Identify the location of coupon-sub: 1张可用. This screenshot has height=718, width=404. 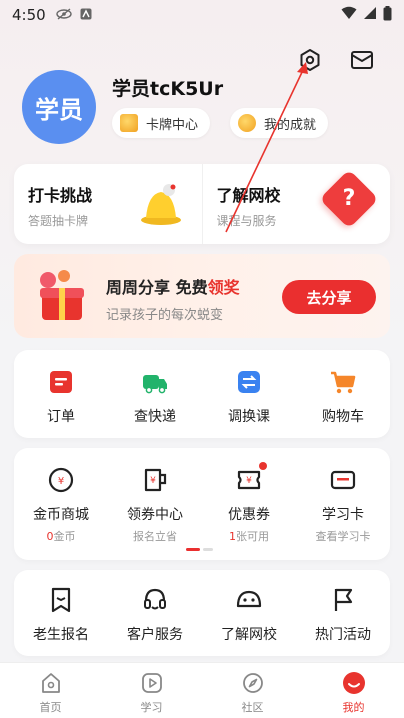
(249, 536).